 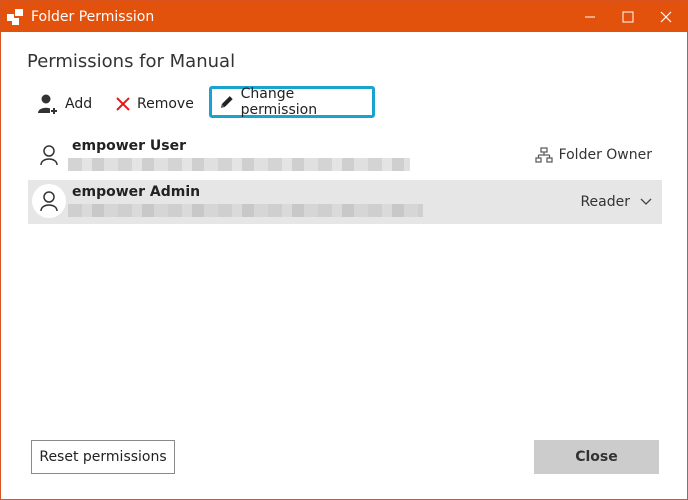 What do you see at coordinates (79, 104) in the screenshot?
I see `add-label: Add` at bounding box center [79, 104].